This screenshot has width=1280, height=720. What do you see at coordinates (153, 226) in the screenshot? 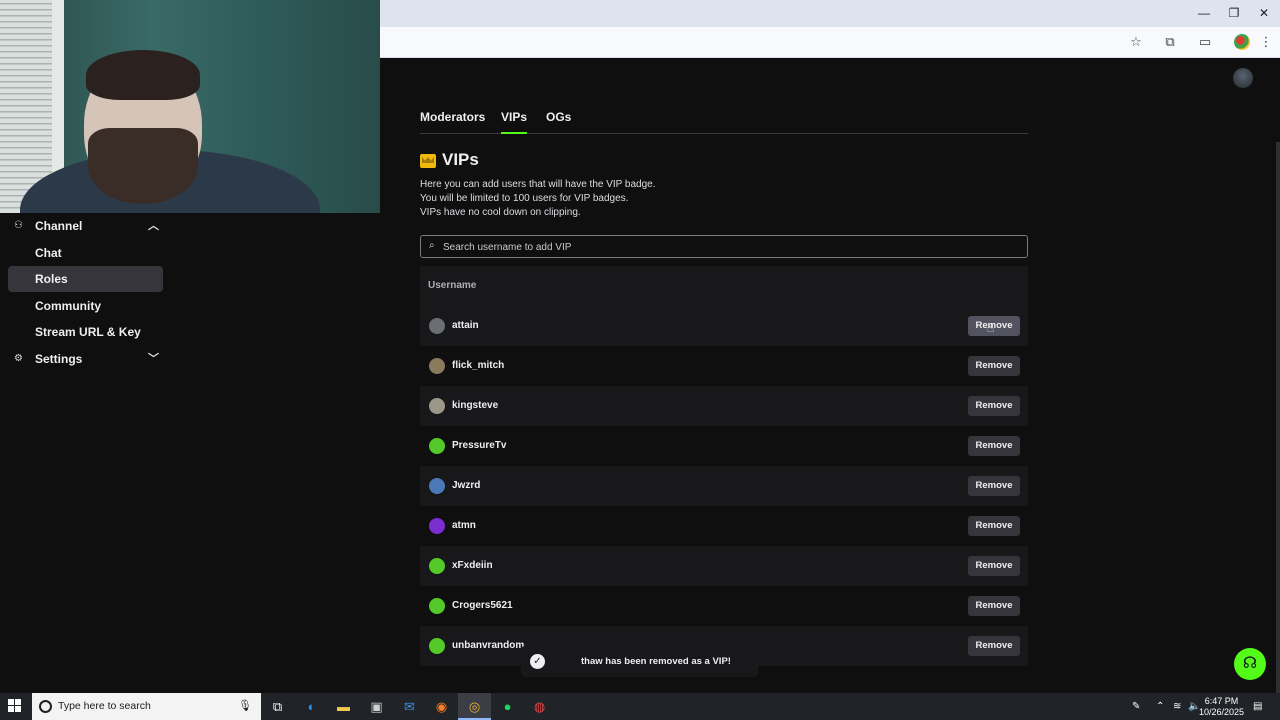
I see `chevron-up-icon: ︿` at bounding box center [153, 226].